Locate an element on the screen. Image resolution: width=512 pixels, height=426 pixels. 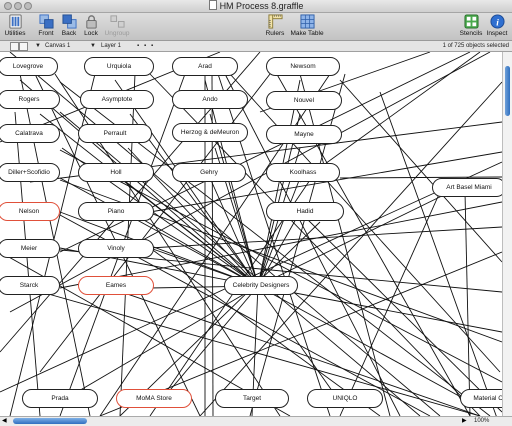
diagram-node: Art Basel Miami is located at coordinates (467, 187).